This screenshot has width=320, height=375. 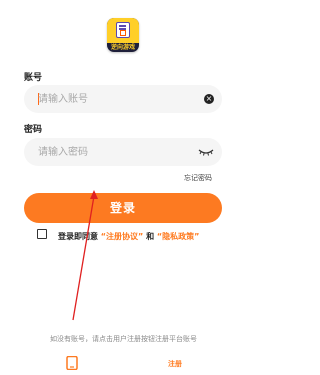 I want to click on forgot-password-link: 忘记密码, so click(x=198, y=178).